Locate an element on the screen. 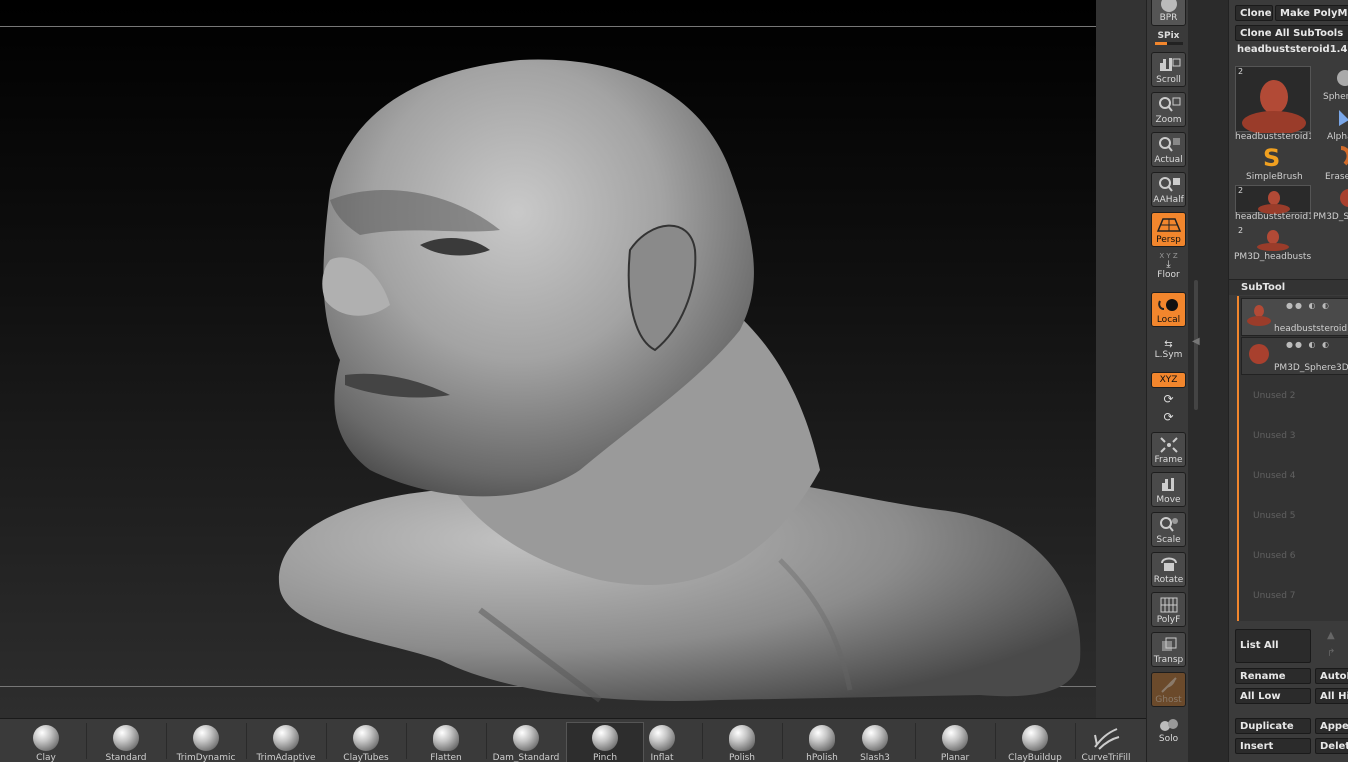 The width and height of the screenshot is (1348, 762). brush-dam-standard: Dam_Standard is located at coordinates (526, 743).